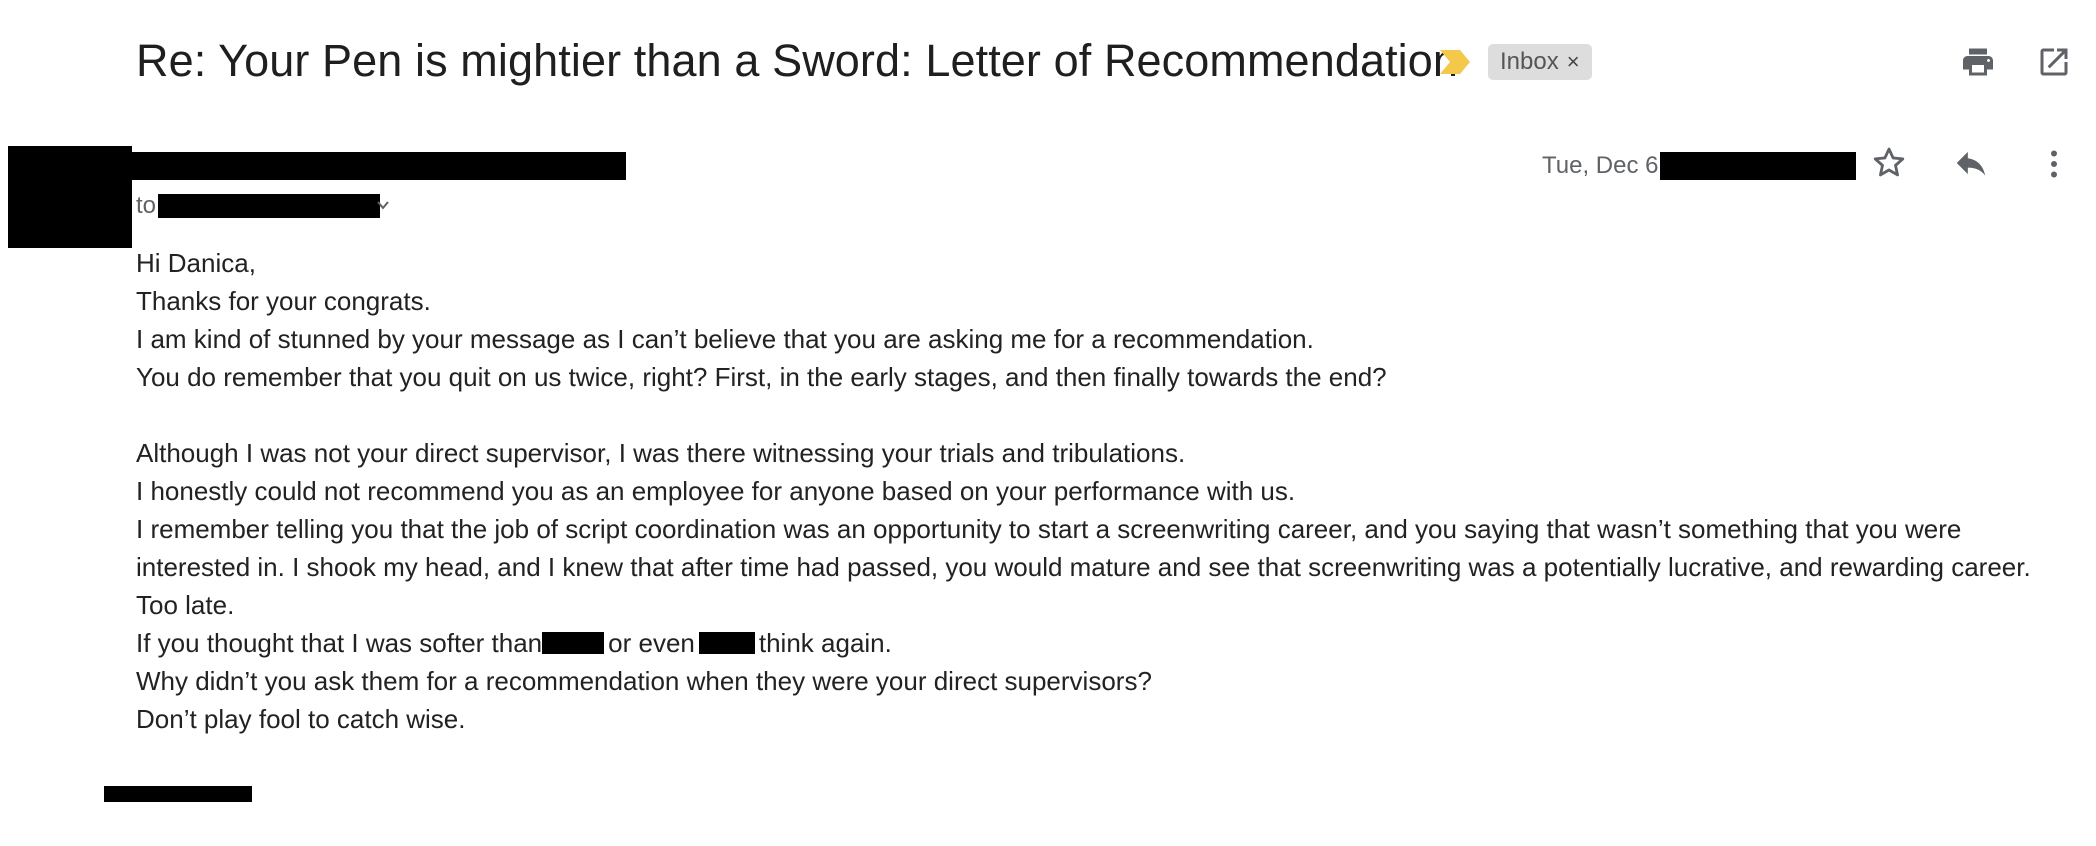 This screenshot has height=846, width=2096. What do you see at coordinates (301, 719) in the screenshot?
I see `body-line: Don’t play fool to catch wise.` at bounding box center [301, 719].